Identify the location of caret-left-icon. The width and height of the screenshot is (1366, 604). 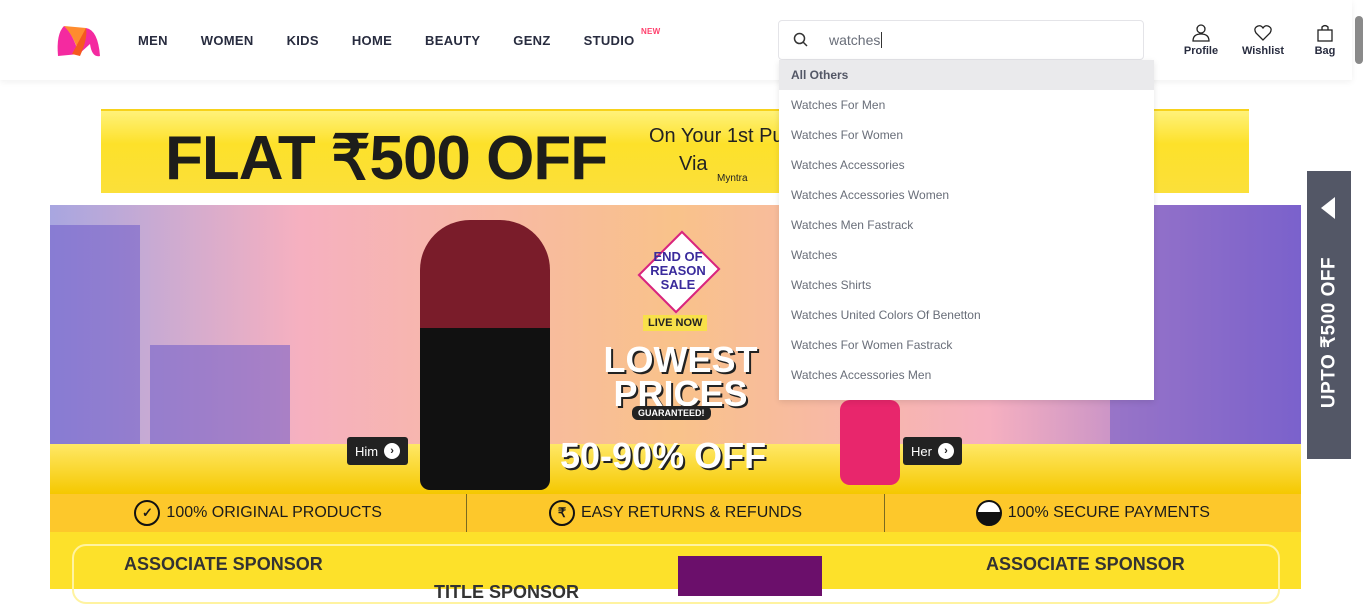
(1328, 208).